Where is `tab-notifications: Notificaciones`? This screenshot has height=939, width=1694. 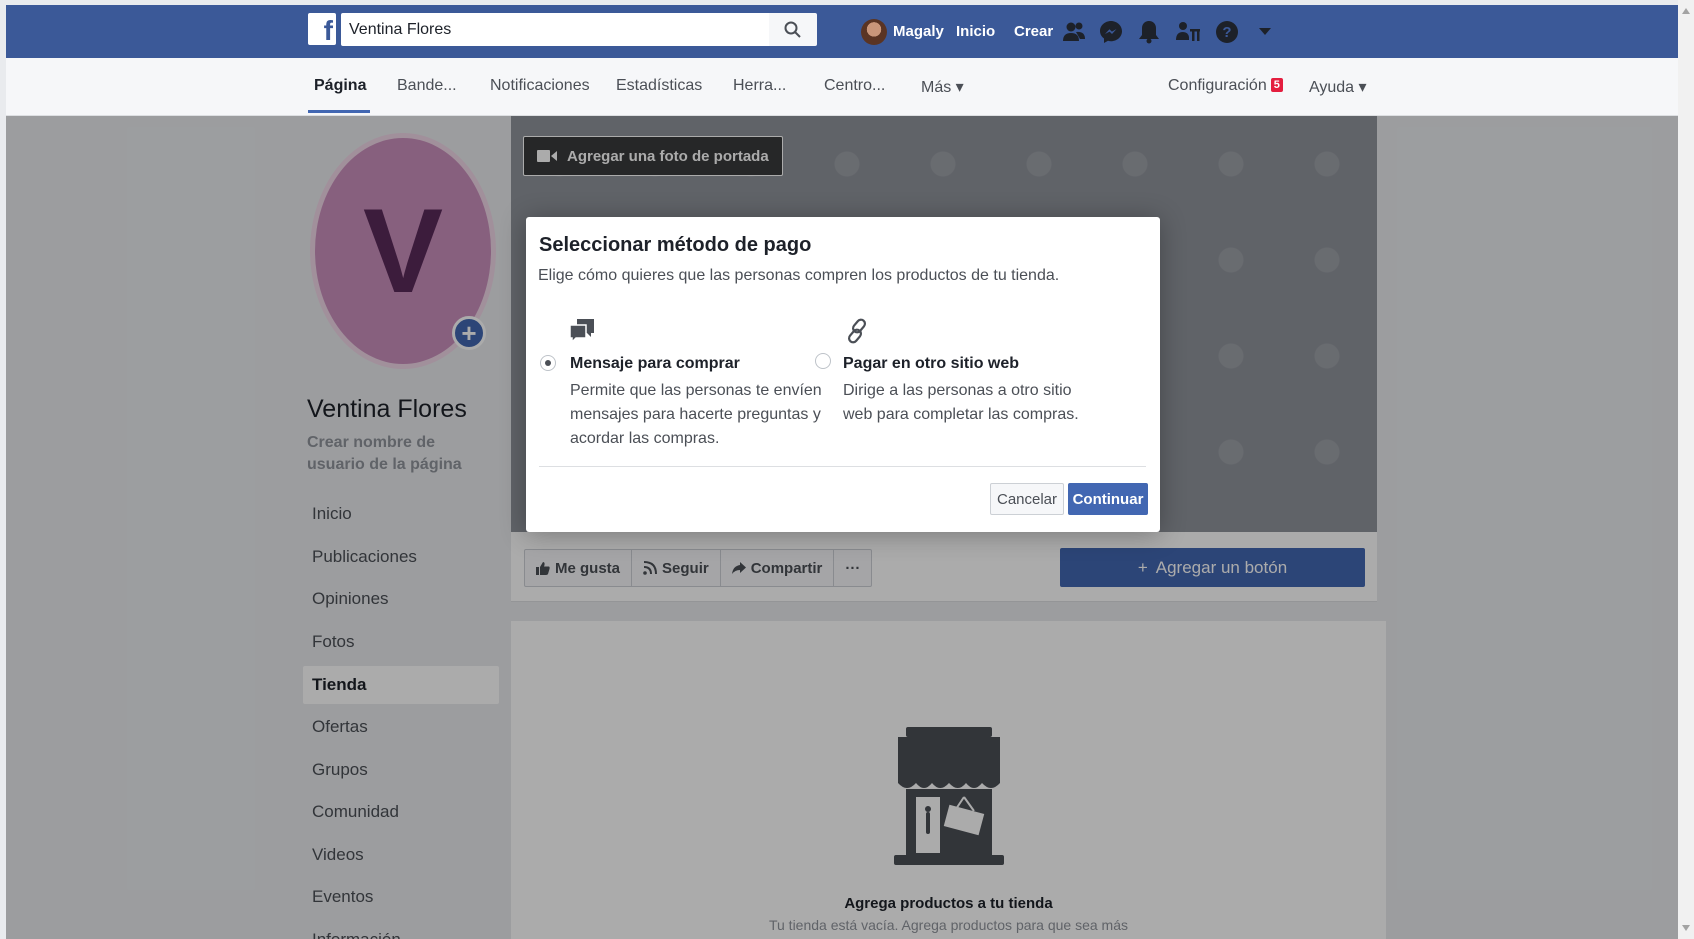
tab-notifications: Notificaciones is located at coordinates (540, 86).